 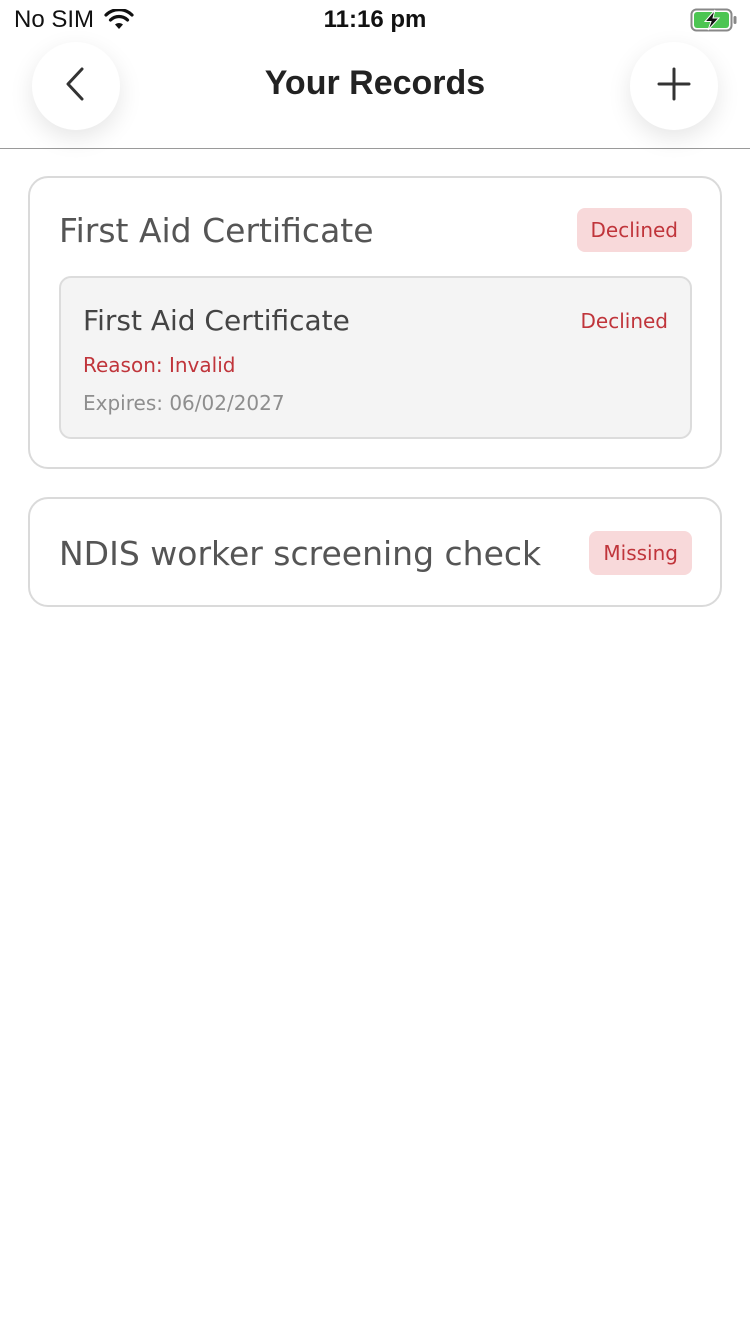 What do you see at coordinates (216, 230) in the screenshot?
I see `record-card-title: First Aid Certificate` at bounding box center [216, 230].